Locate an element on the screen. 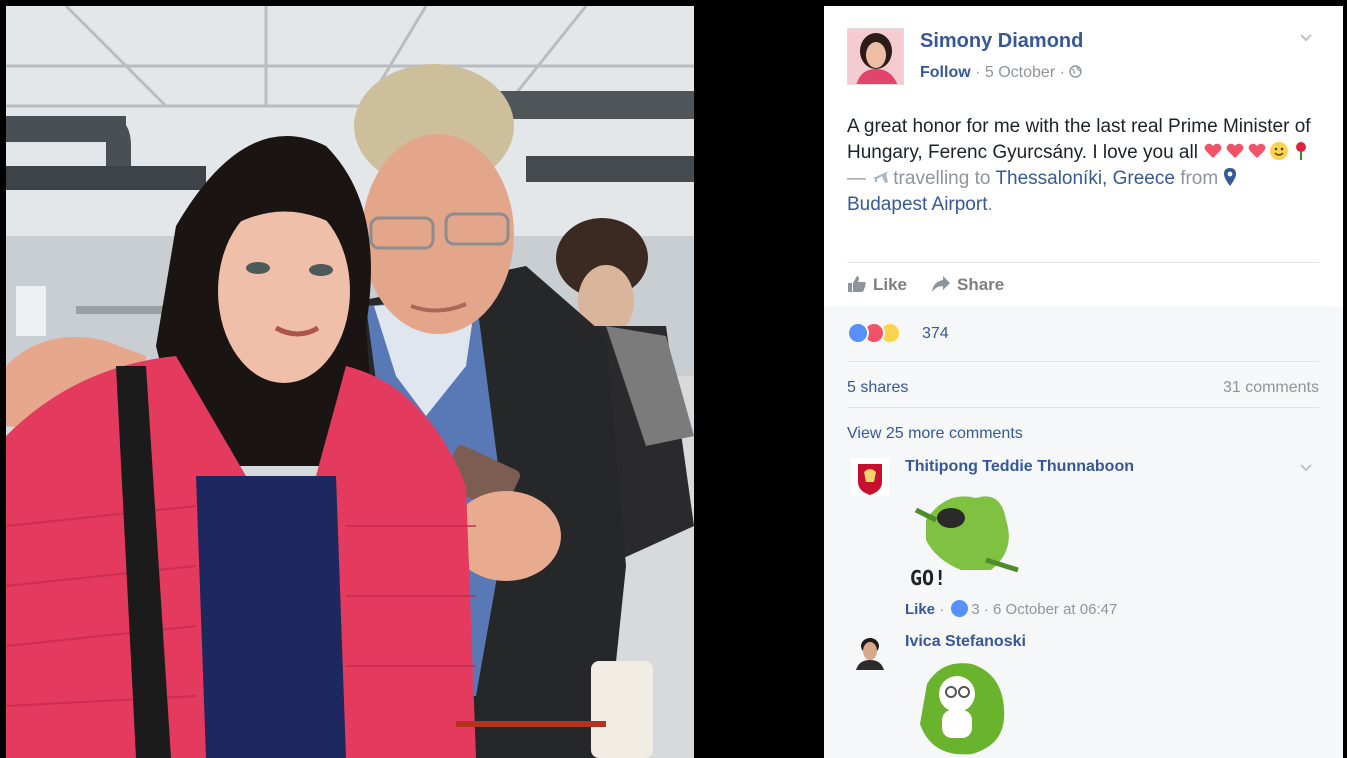 This screenshot has height=758, width=1347. rose-emoji is located at coordinates (1301, 151).